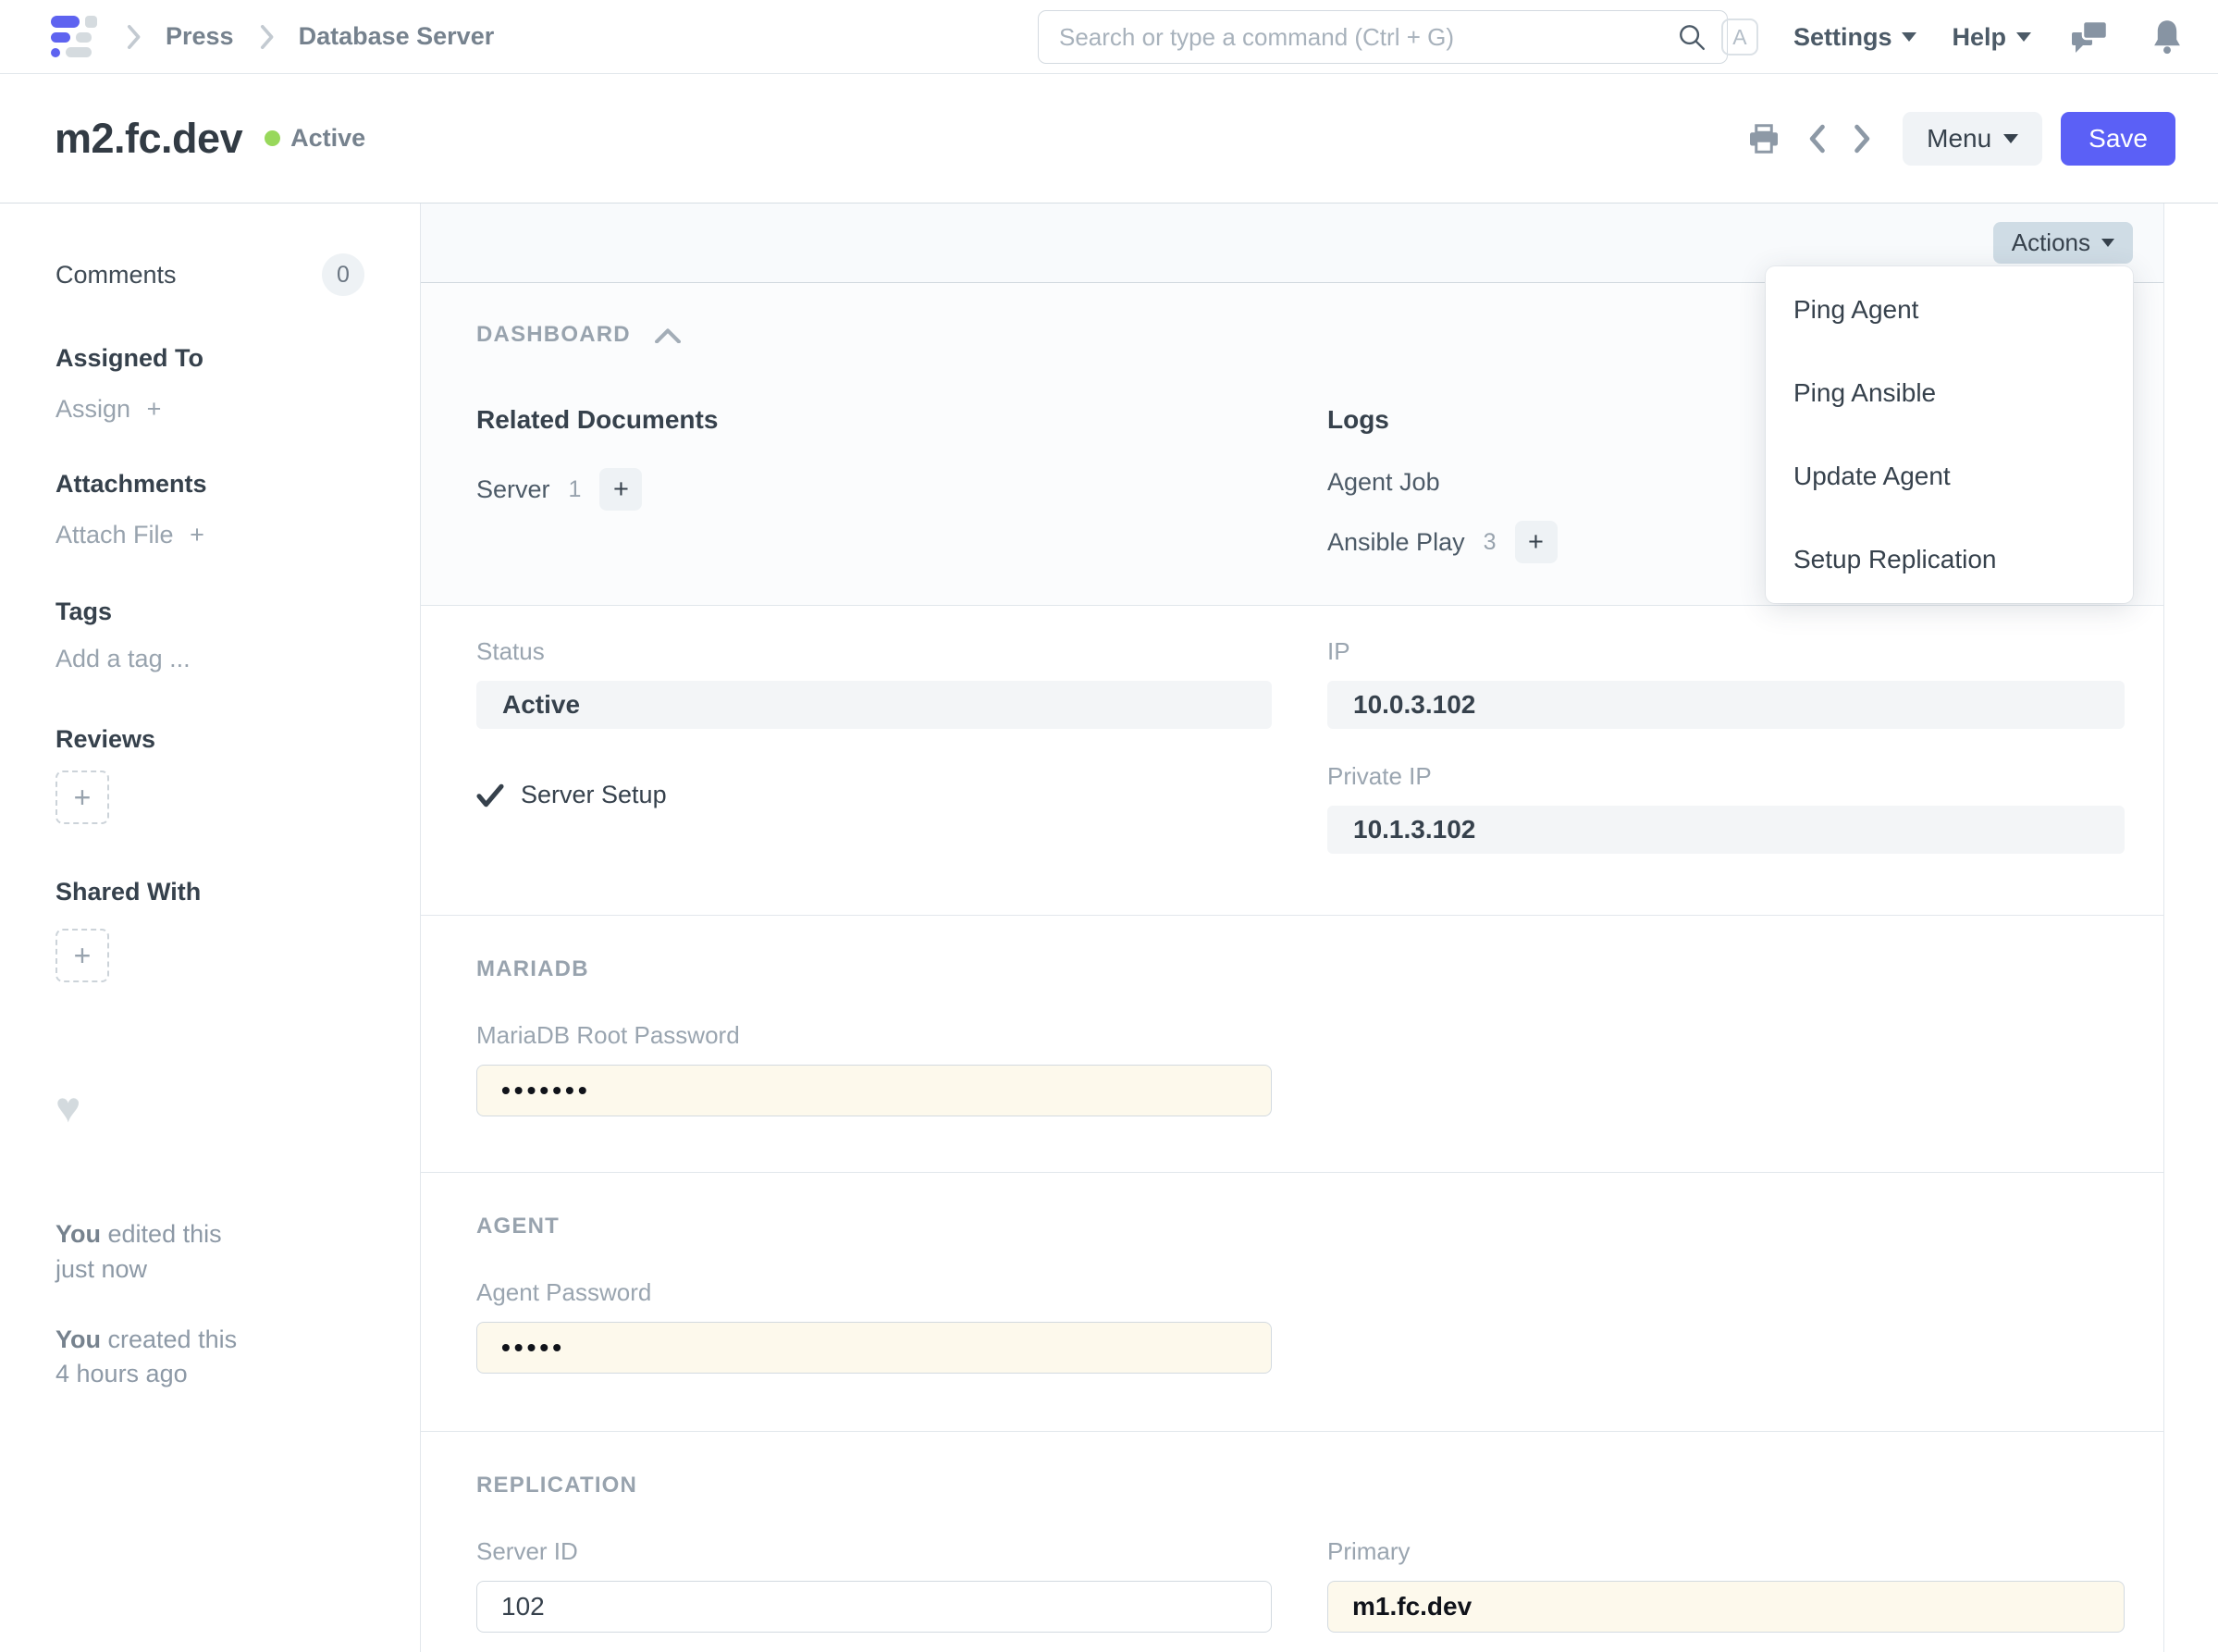 This screenshot has width=2218, height=1652. Describe the element at coordinates (1863, 138) in the screenshot. I see `next-doc-chevron-right-icon` at that location.